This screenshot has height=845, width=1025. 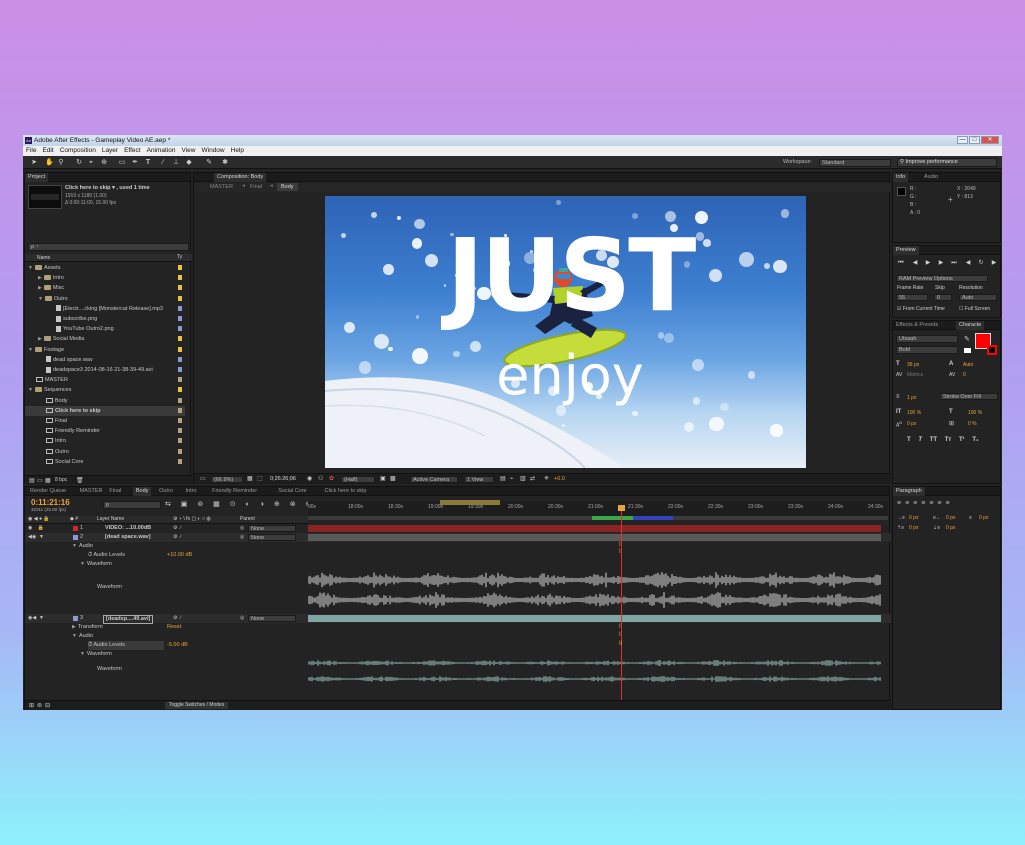 What do you see at coordinates (96, 654) in the screenshot?
I see `layer-3-waveform-group: ▼ Waveform` at bounding box center [96, 654].